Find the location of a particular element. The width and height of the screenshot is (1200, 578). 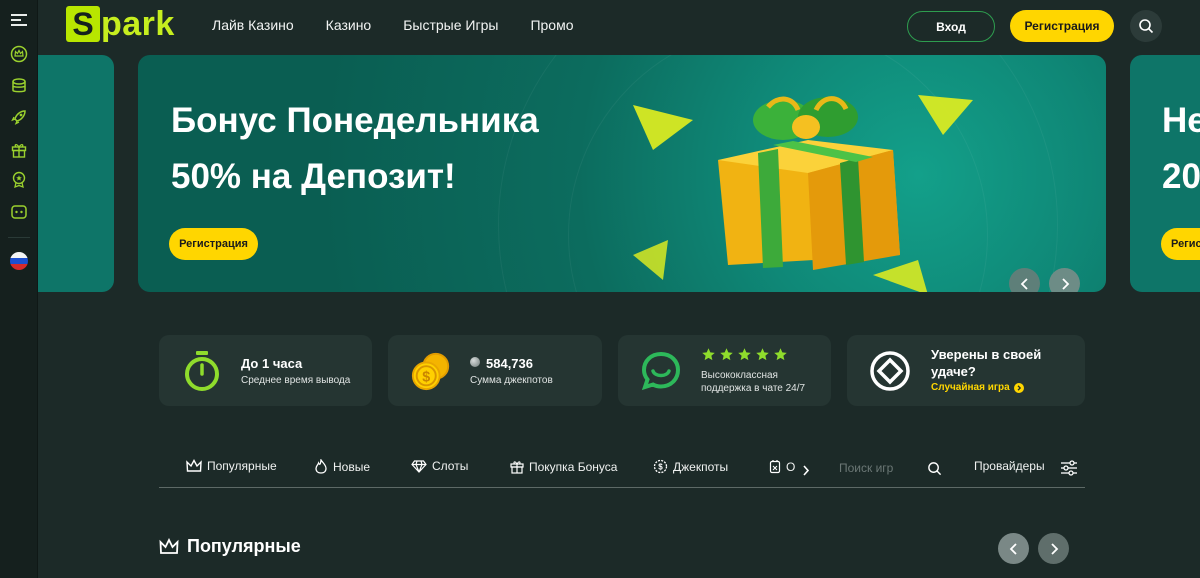

card-title-line-1: Уверены в своей is located at coordinates (986, 354).